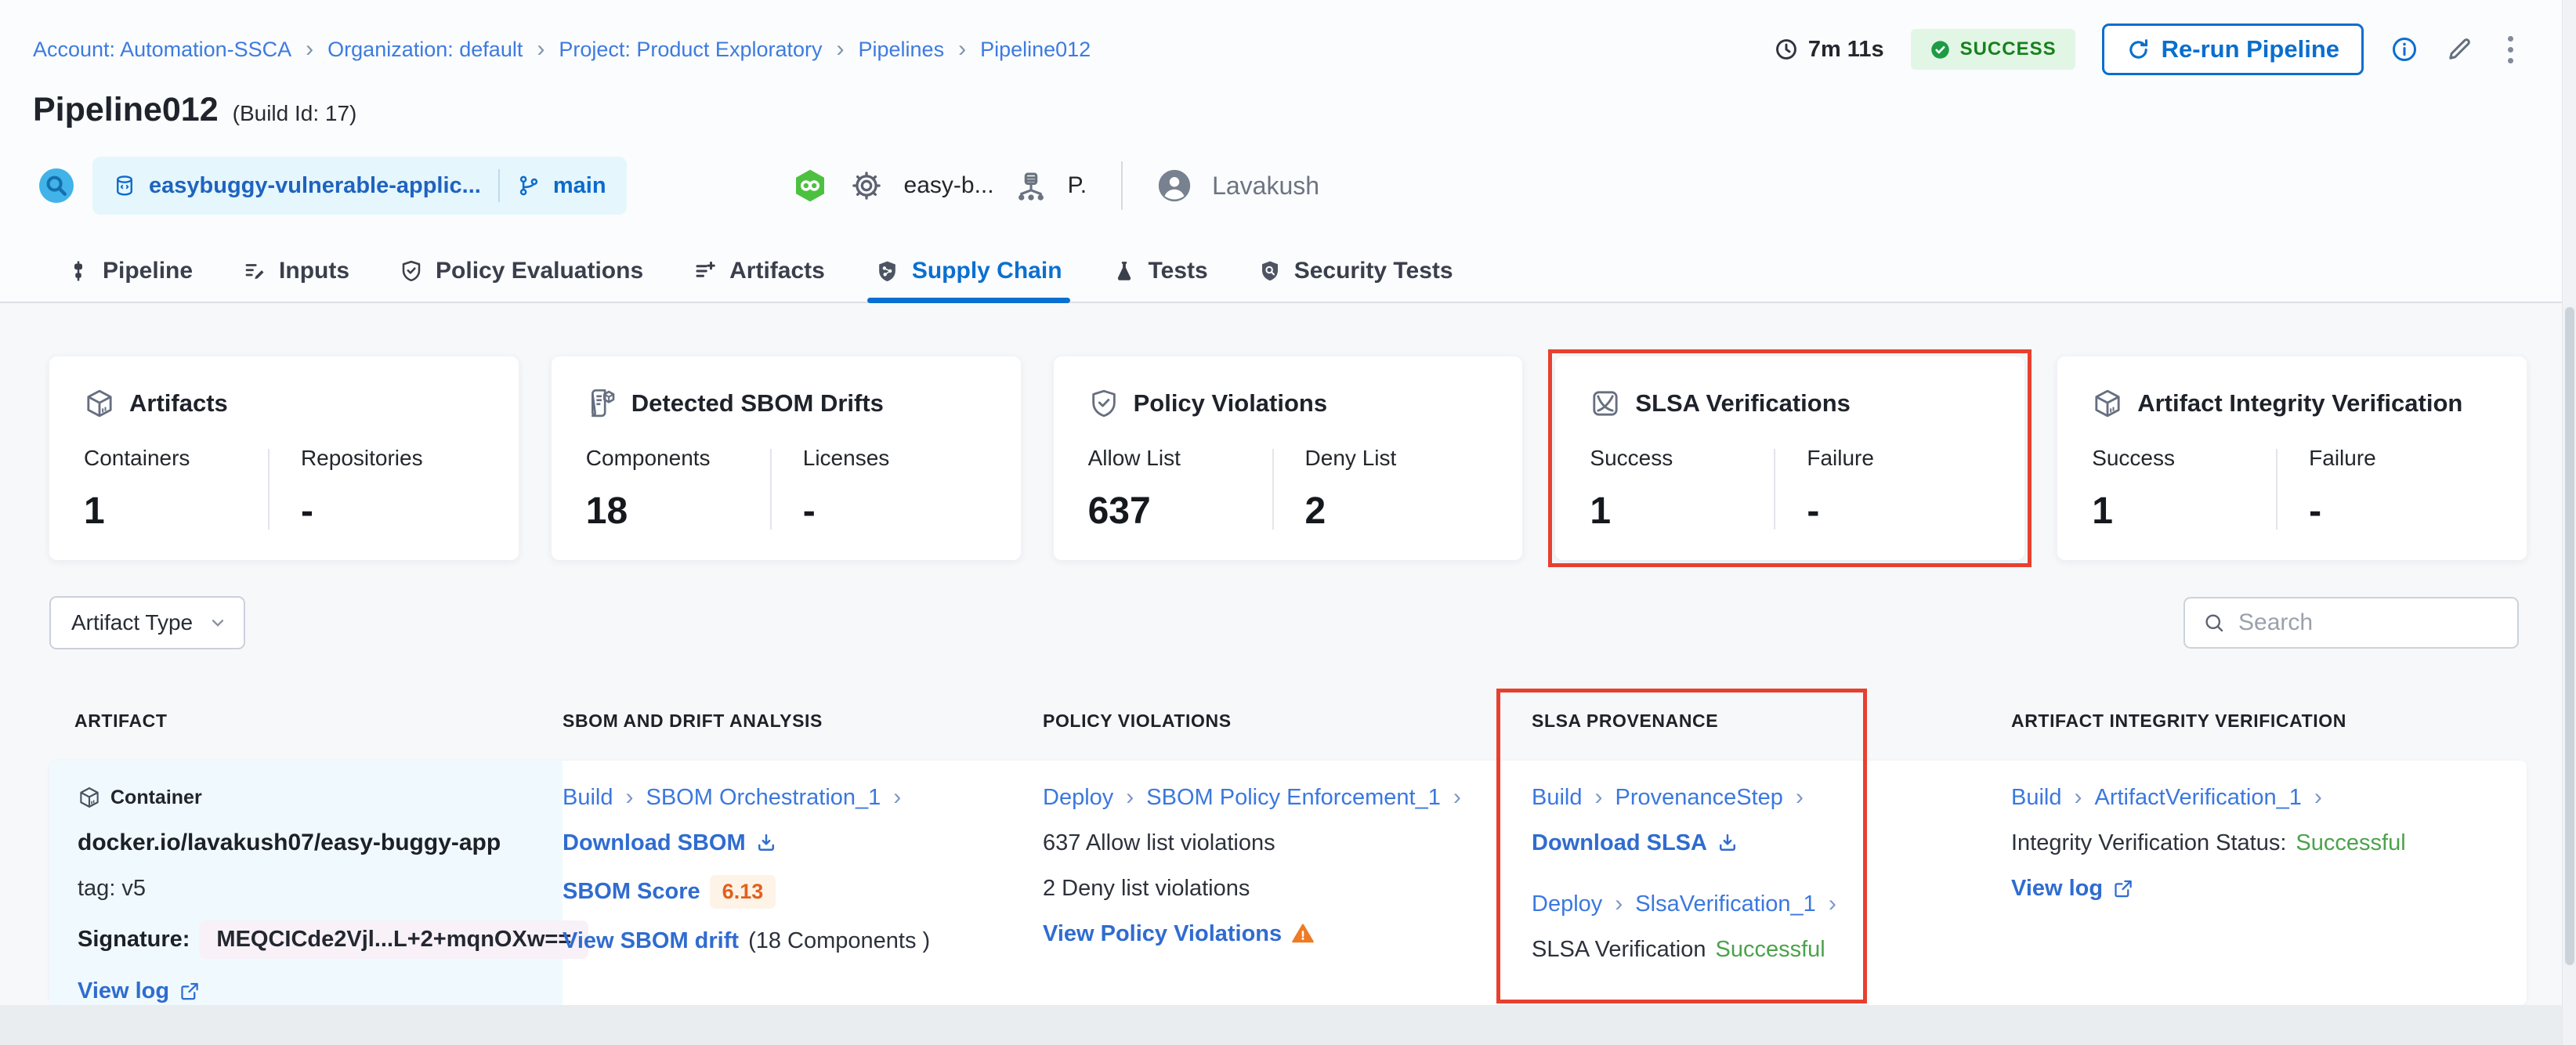 The image size is (2576, 1045). Describe the element at coordinates (89, 797) in the screenshot. I see `container-icon` at that location.